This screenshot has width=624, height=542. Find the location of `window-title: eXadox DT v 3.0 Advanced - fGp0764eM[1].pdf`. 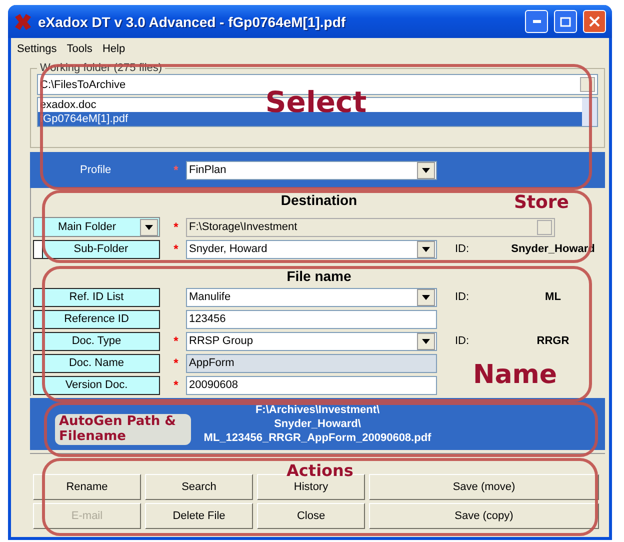

window-title: eXadox DT v 3.0 Advanced - fGp0764eM[1].pdf is located at coordinates (192, 22).